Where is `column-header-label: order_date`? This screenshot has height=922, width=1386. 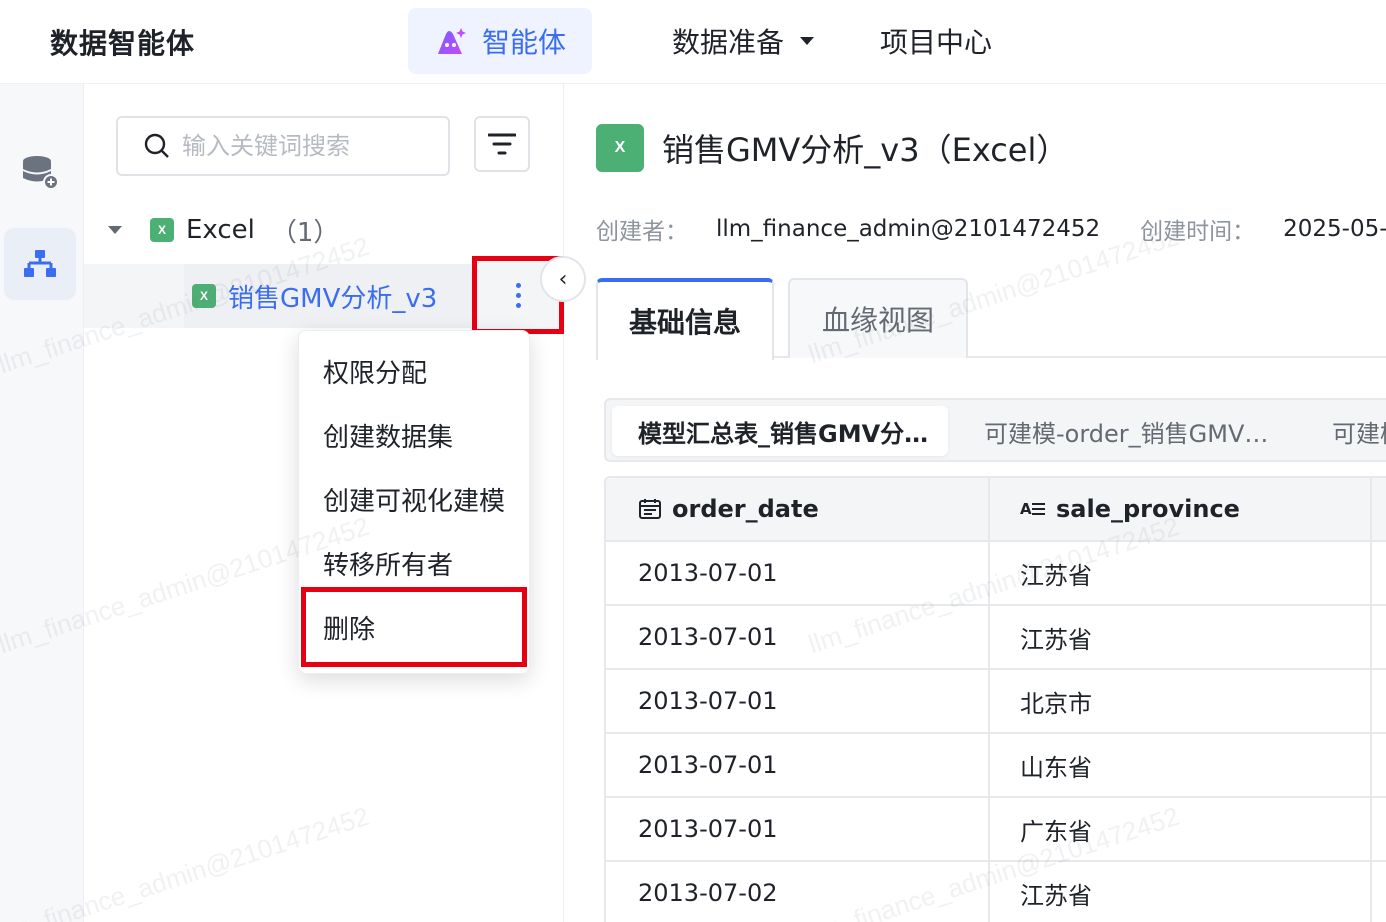
column-header-label: order_date is located at coordinates (745, 509).